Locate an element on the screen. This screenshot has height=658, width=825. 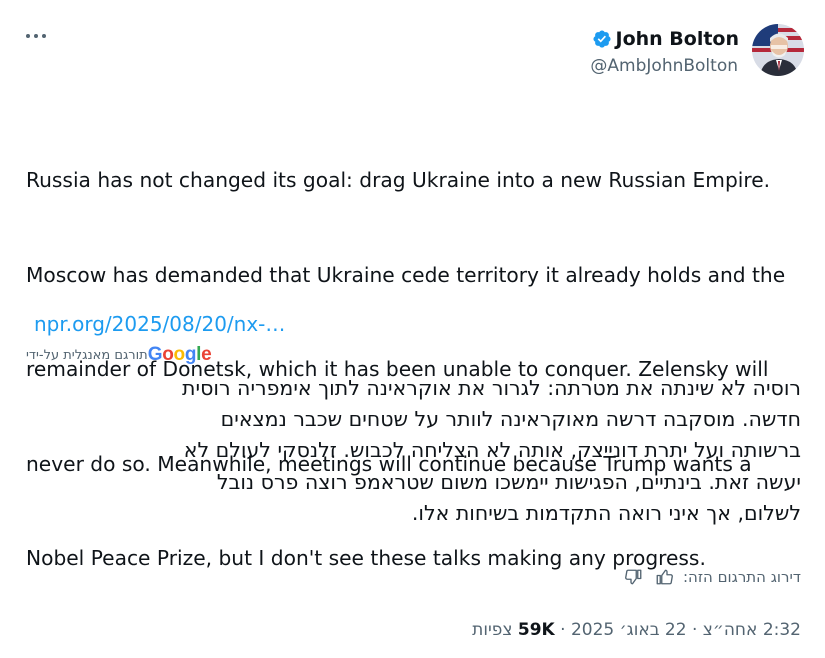
avatar-image is located at coordinates (778, 50).